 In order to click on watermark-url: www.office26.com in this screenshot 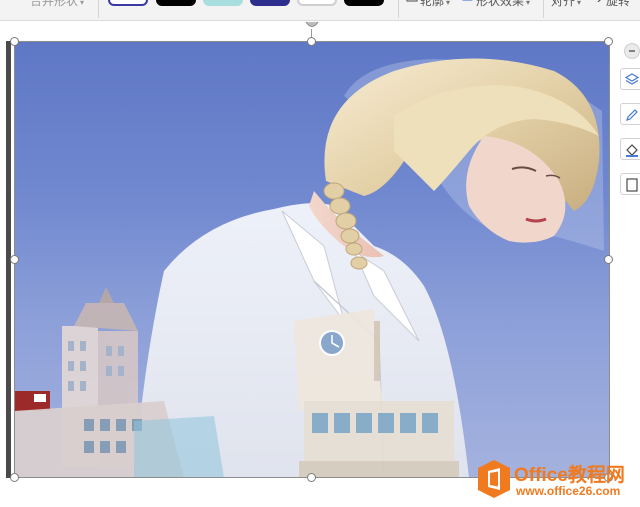, I will do `click(568, 491)`.